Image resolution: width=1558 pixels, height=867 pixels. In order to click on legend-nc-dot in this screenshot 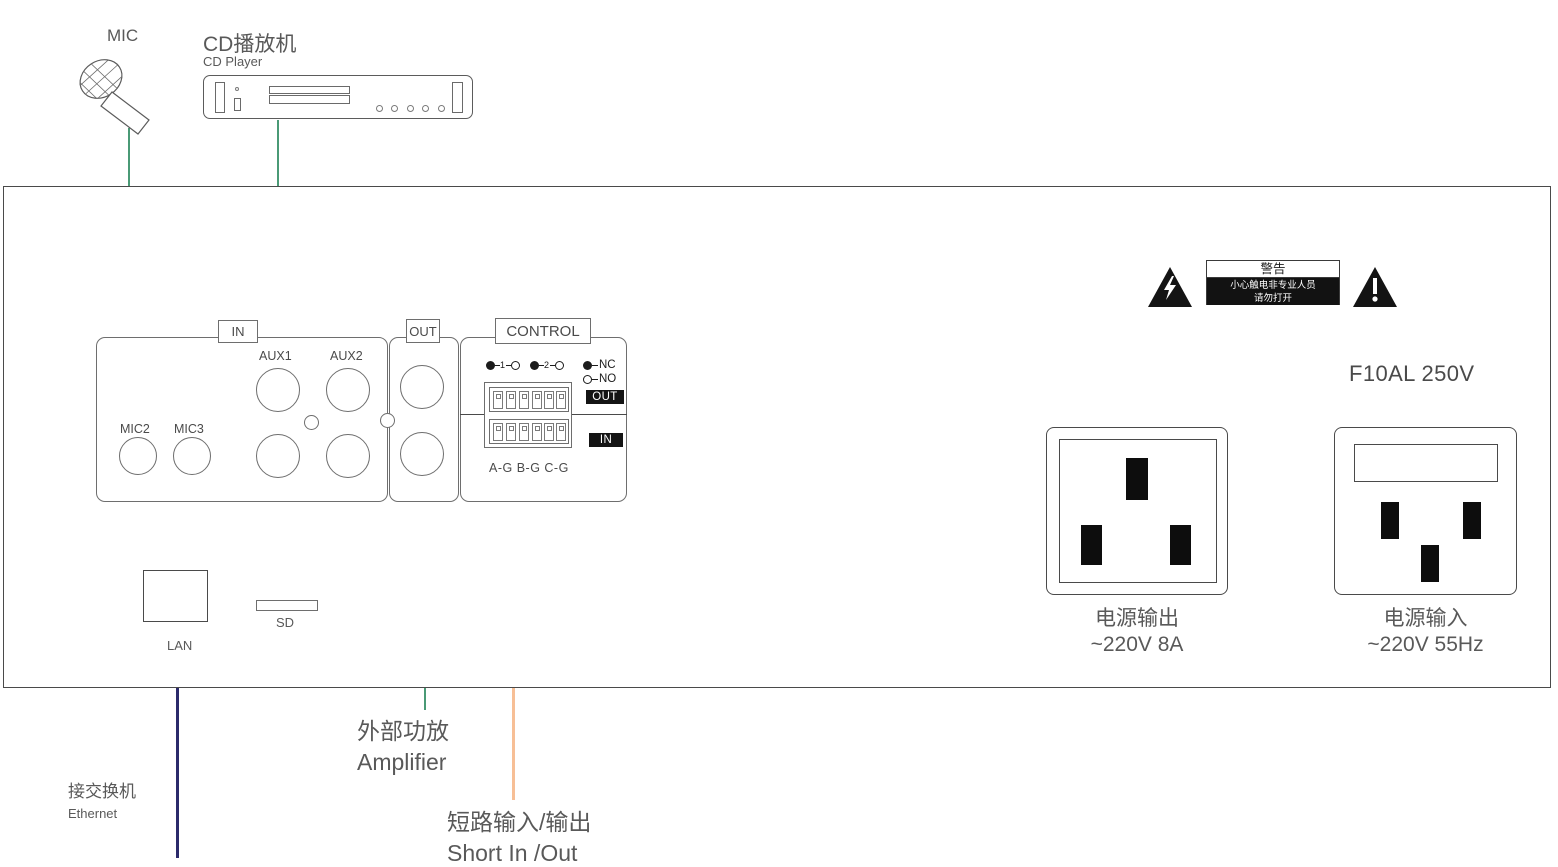, I will do `click(587, 365)`.